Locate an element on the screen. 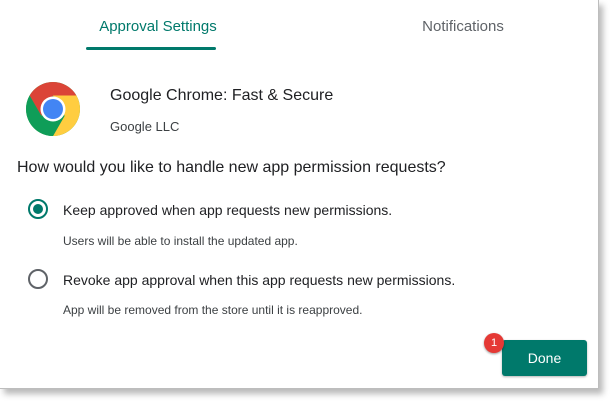  app-name: Google Chrome: Fast & Secure is located at coordinates (222, 95).